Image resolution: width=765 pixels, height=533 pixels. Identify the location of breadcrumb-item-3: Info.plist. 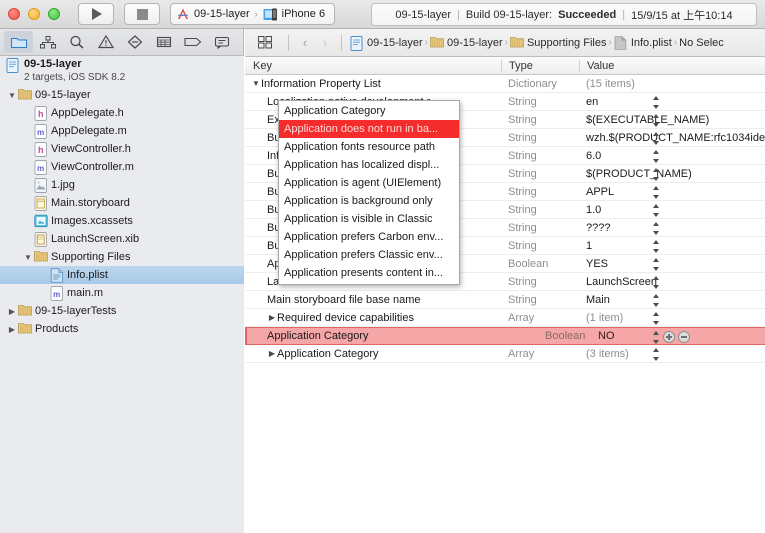
(643, 42).